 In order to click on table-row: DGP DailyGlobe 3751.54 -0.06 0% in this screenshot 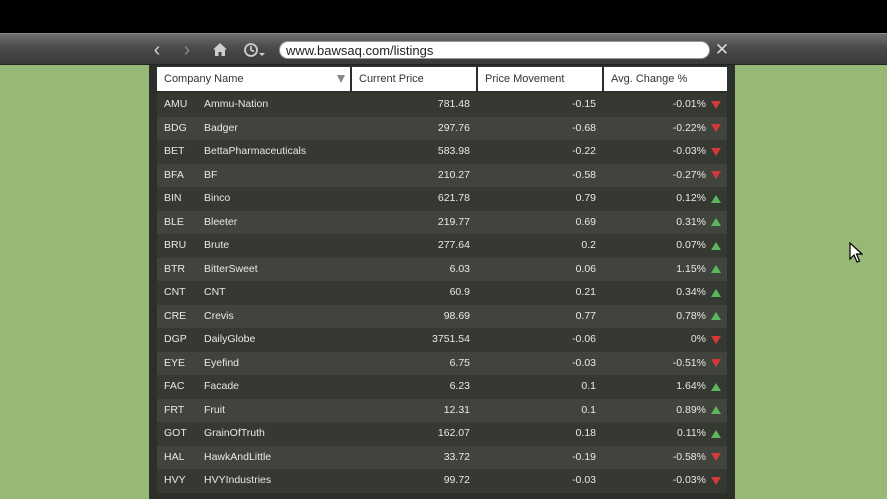, I will do `click(442, 340)`.